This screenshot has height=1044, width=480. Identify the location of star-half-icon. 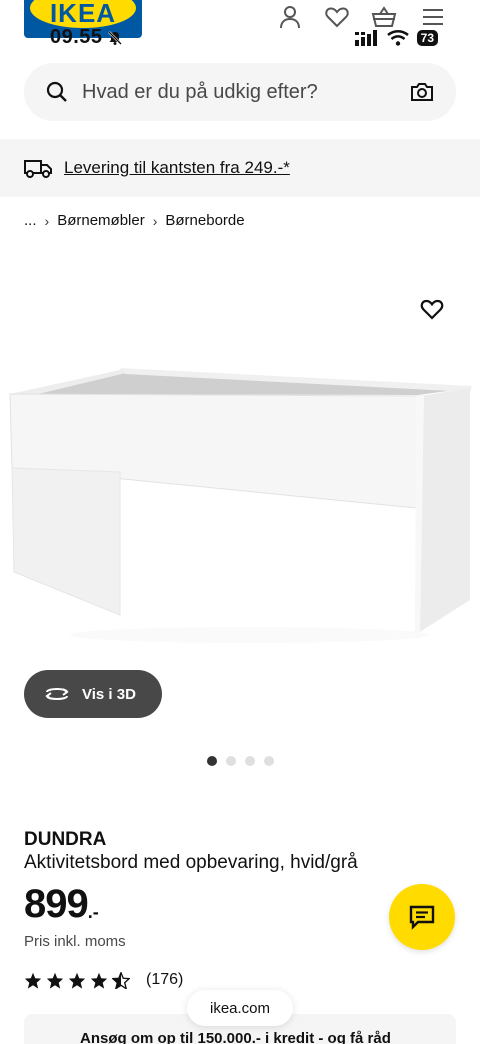
(121, 980).